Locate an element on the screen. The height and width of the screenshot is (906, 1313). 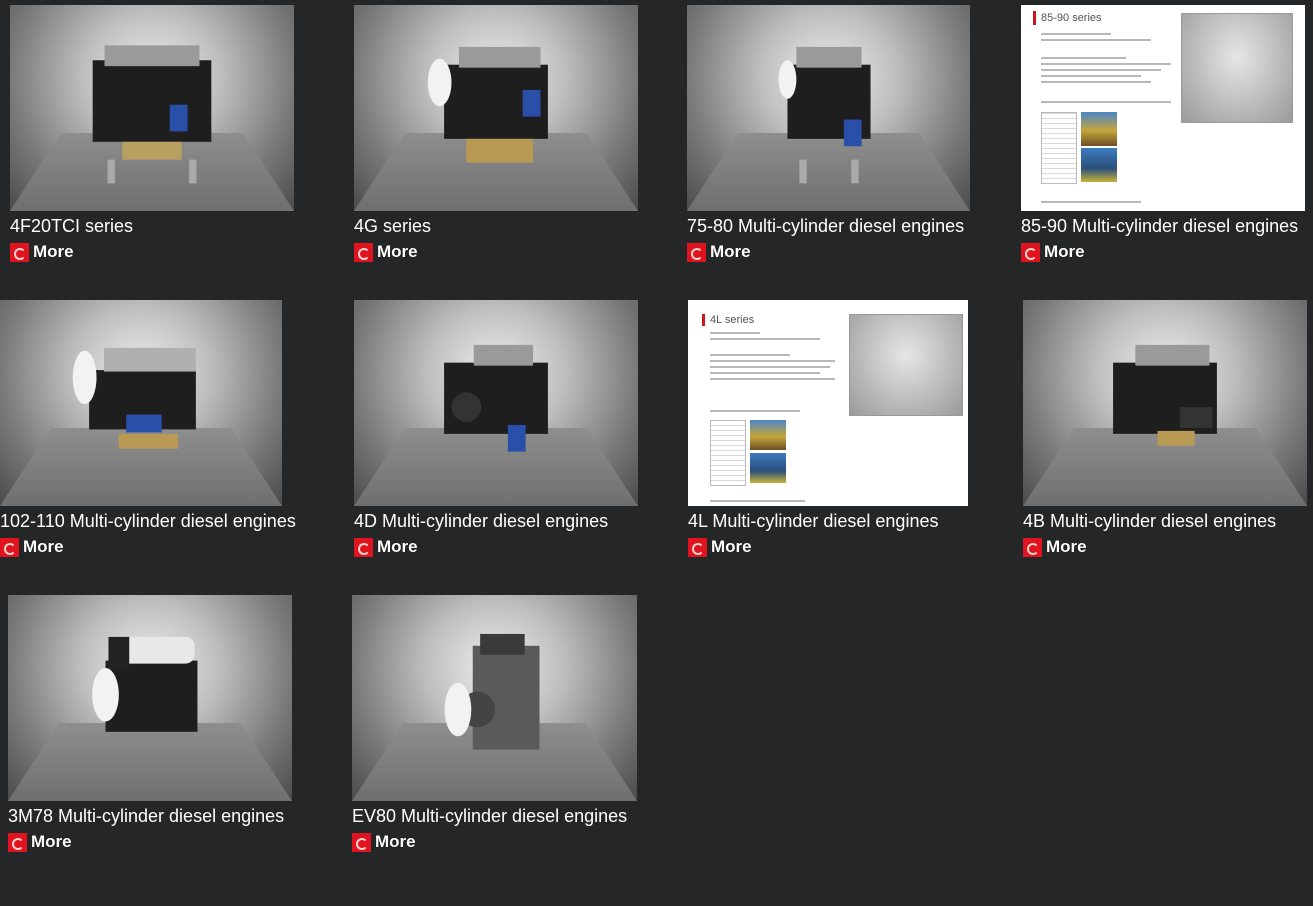
product-card: 4G series More is located at coordinates (519, 134).